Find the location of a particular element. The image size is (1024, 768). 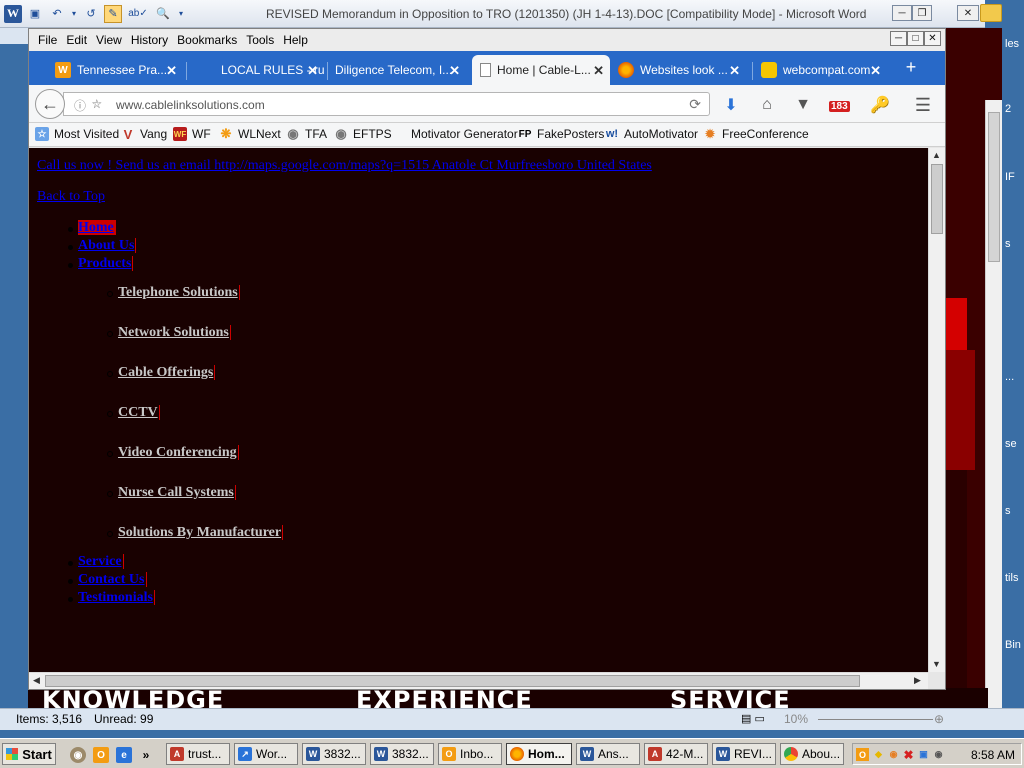

reload-icon: ⟳ is located at coordinates (695, 104).